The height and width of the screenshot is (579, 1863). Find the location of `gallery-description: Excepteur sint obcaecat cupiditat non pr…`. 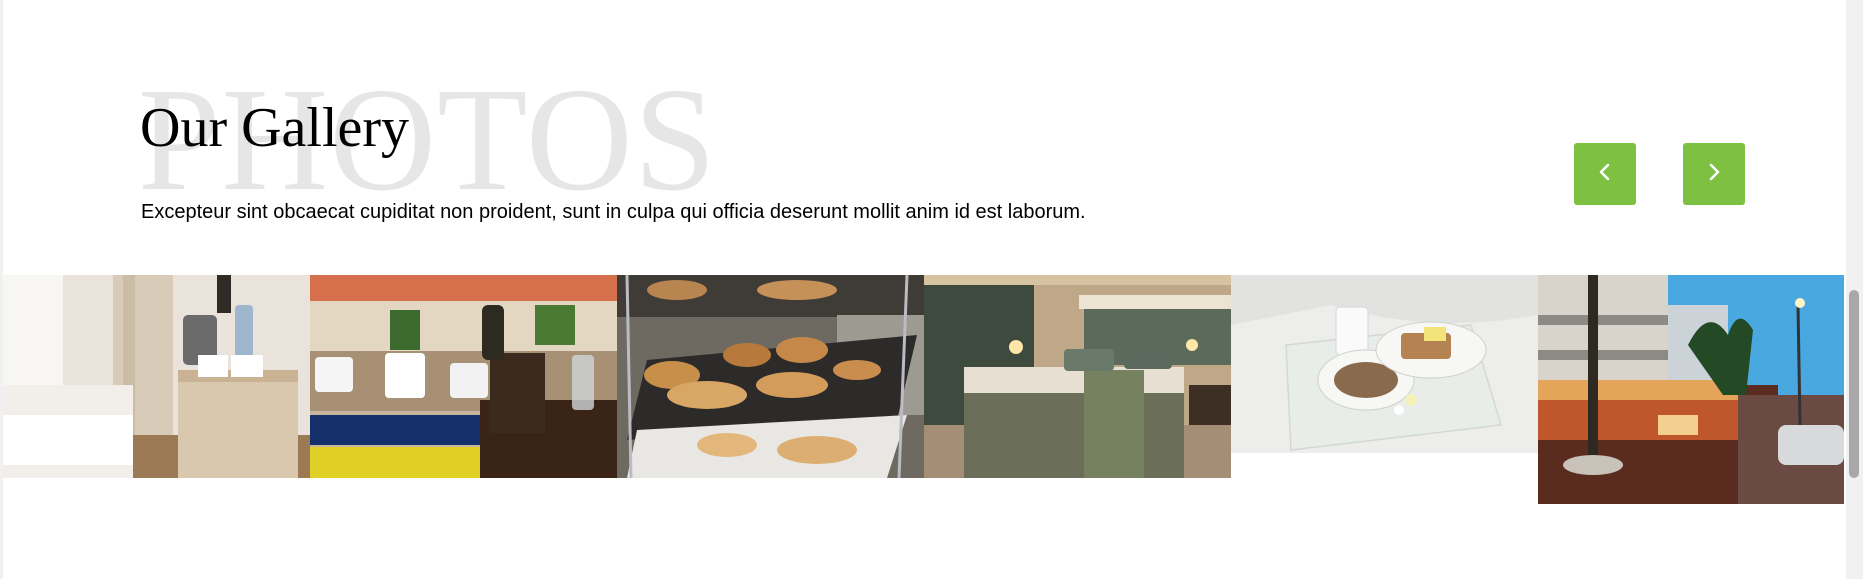

gallery-description: Excepteur sint obcaecat cupiditat non pr… is located at coordinates (613, 212).